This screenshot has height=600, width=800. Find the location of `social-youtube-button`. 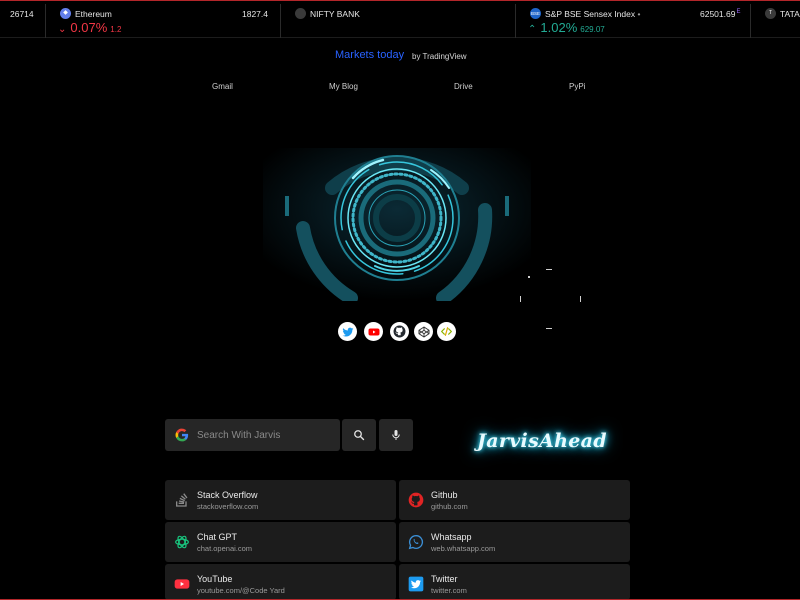

social-youtube-button is located at coordinates (373, 331).